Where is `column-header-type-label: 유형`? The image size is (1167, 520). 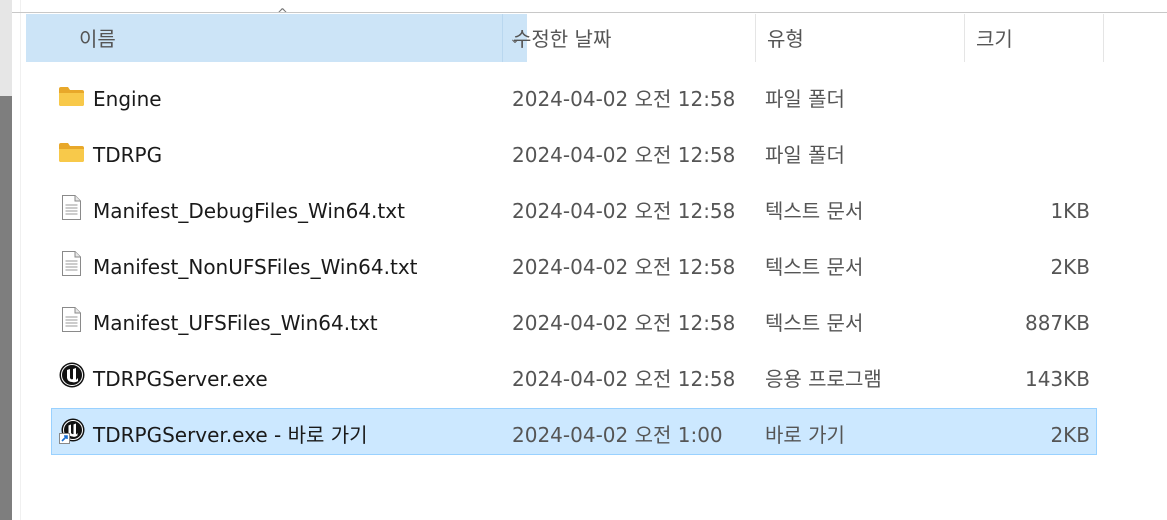 column-header-type-label: 유형 is located at coordinates (785, 39).